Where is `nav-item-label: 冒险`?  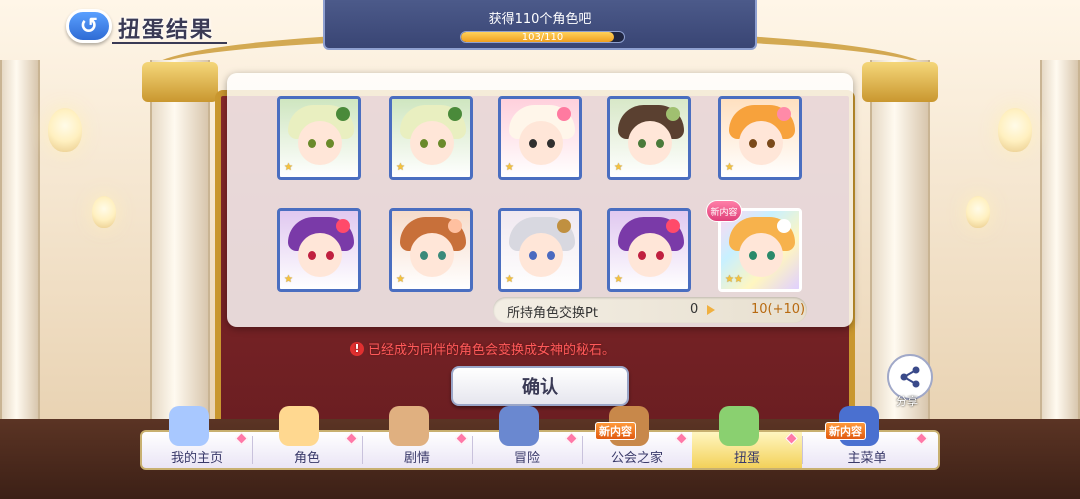
nav-item-label: 冒险 is located at coordinates (526, 458).